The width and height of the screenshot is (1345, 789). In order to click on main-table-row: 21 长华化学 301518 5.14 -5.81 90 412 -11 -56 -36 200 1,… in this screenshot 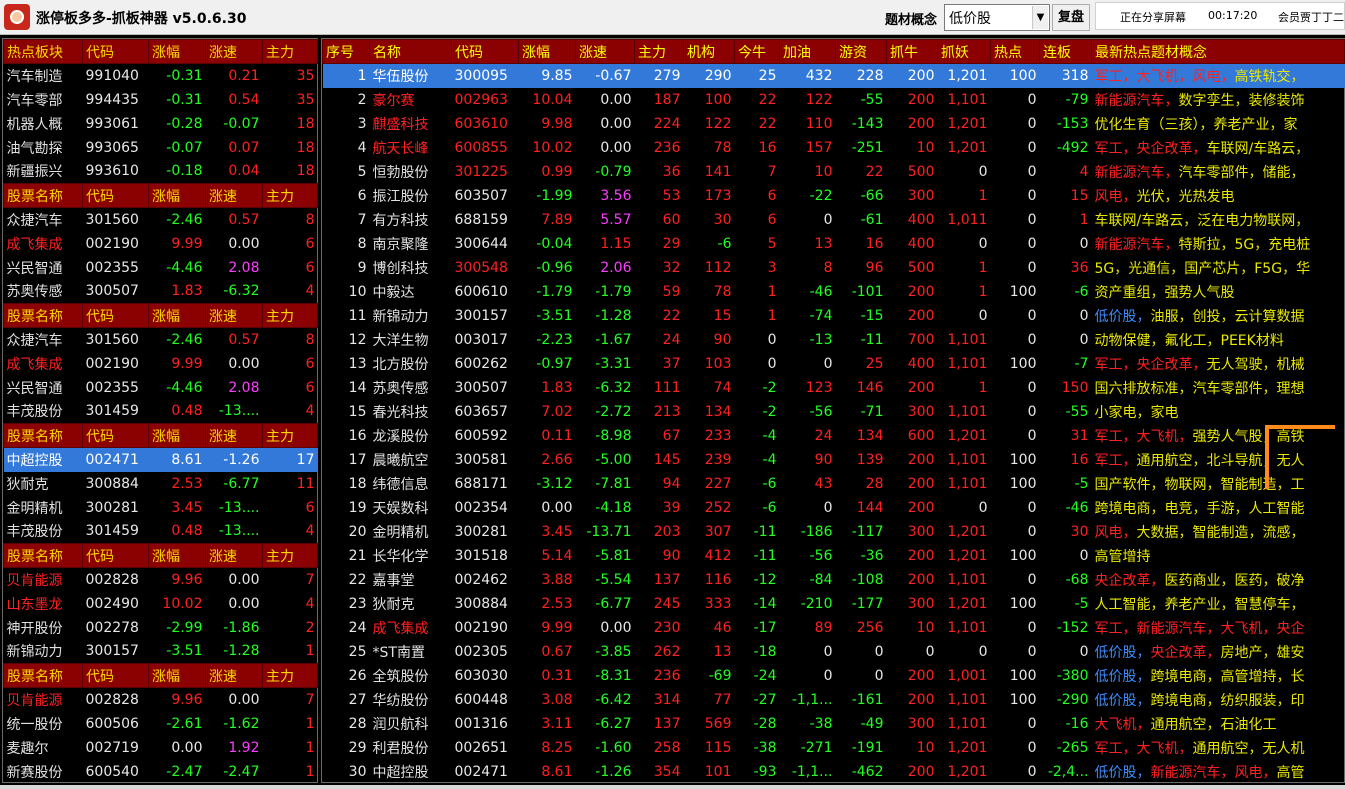, I will do `click(834, 556)`.